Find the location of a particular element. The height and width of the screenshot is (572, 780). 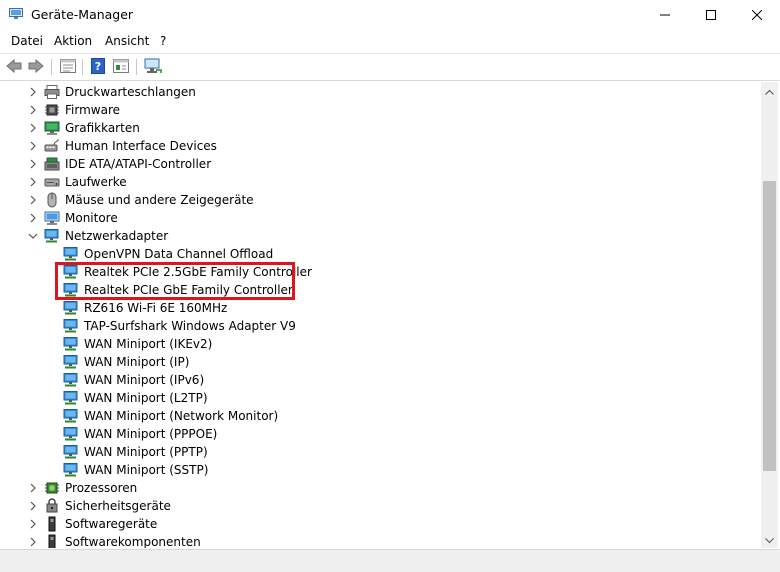

tree-item-label: WAN Miniport (PPPOE) is located at coordinates (151, 434).